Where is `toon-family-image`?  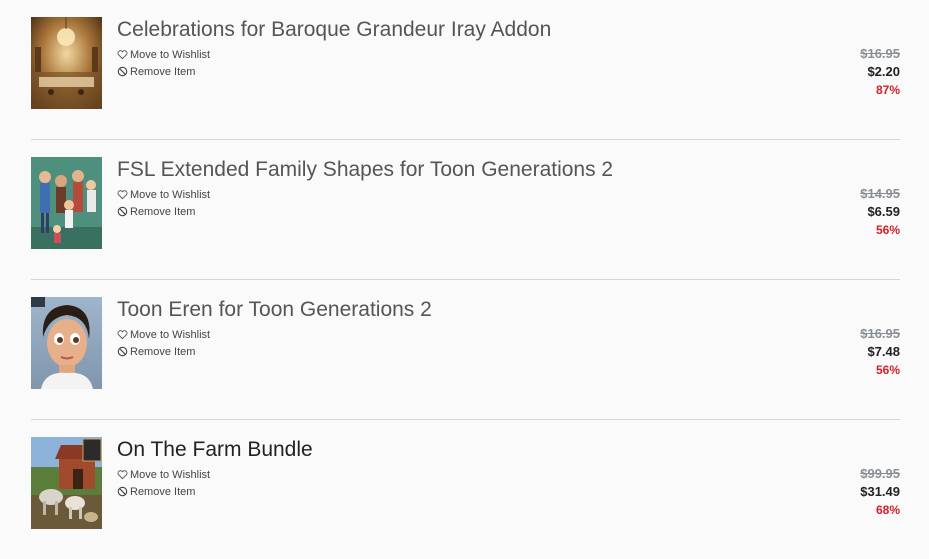 toon-family-image is located at coordinates (66, 203).